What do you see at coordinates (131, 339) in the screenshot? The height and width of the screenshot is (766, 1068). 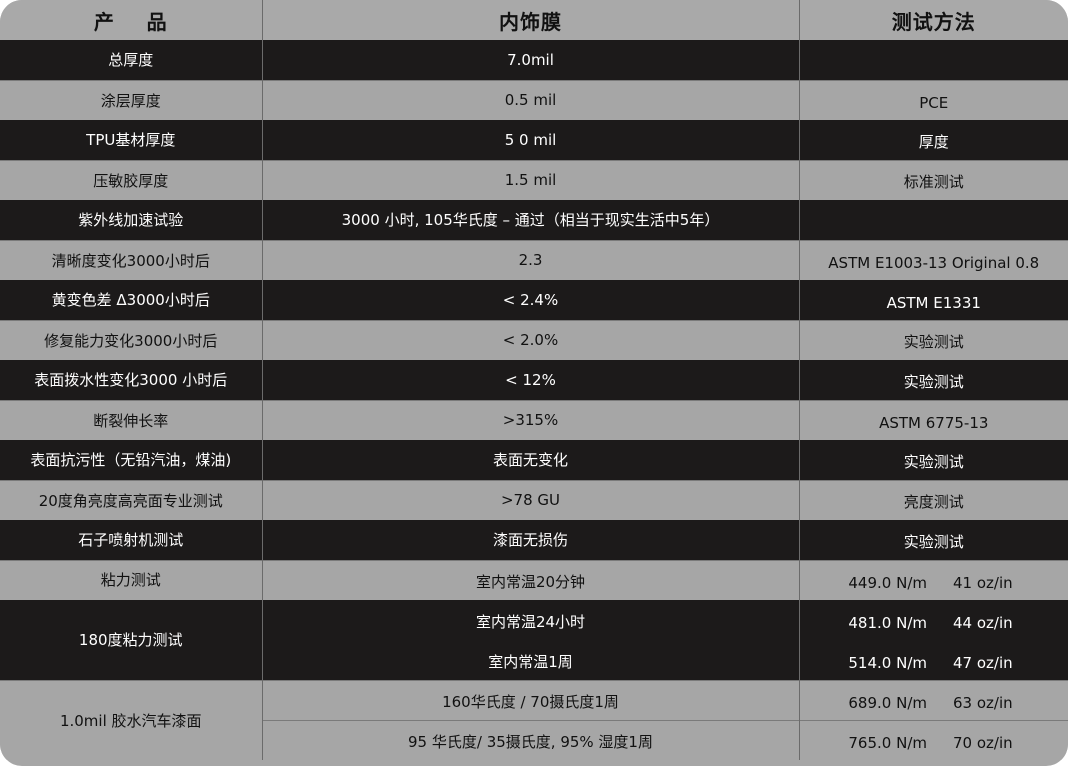 I see `product-cell: 修复能力变化3000小时后` at bounding box center [131, 339].